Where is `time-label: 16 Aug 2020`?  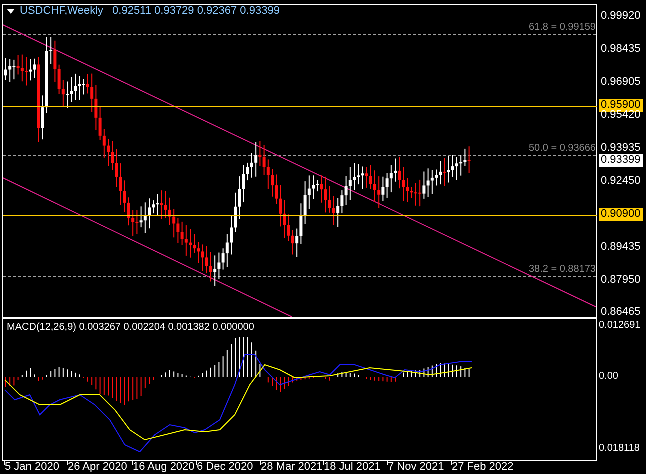
time-label: 16 Aug 2020 is located at coordinates (164, 467).